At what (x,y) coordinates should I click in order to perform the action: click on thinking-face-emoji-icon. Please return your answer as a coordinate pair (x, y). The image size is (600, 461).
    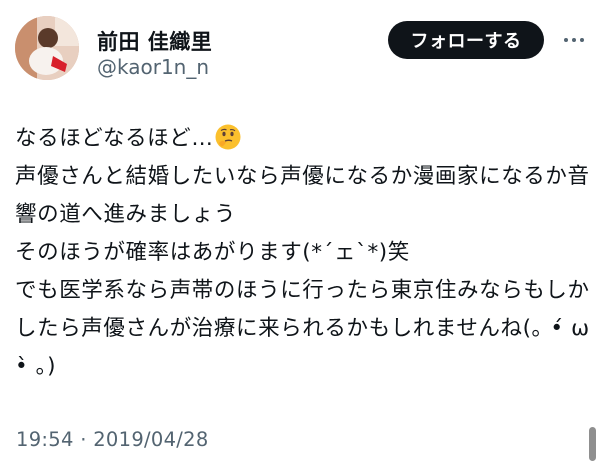
    Looking at the image, I should click on (228, 137).